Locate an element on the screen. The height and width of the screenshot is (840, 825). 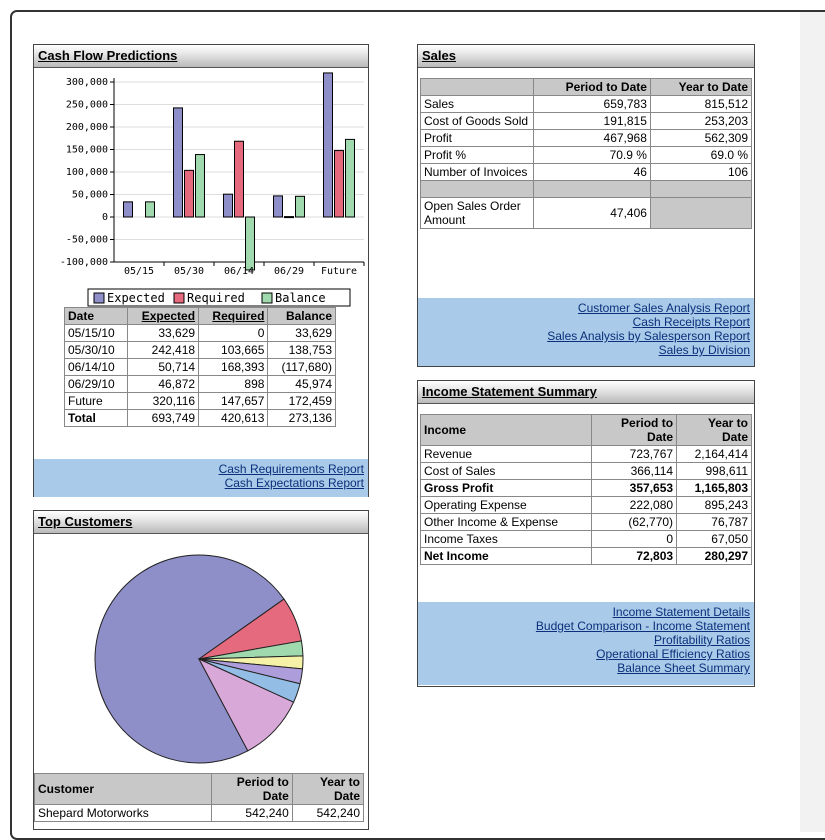
cell: 1,165,803 is located at coordinates (714, 488).